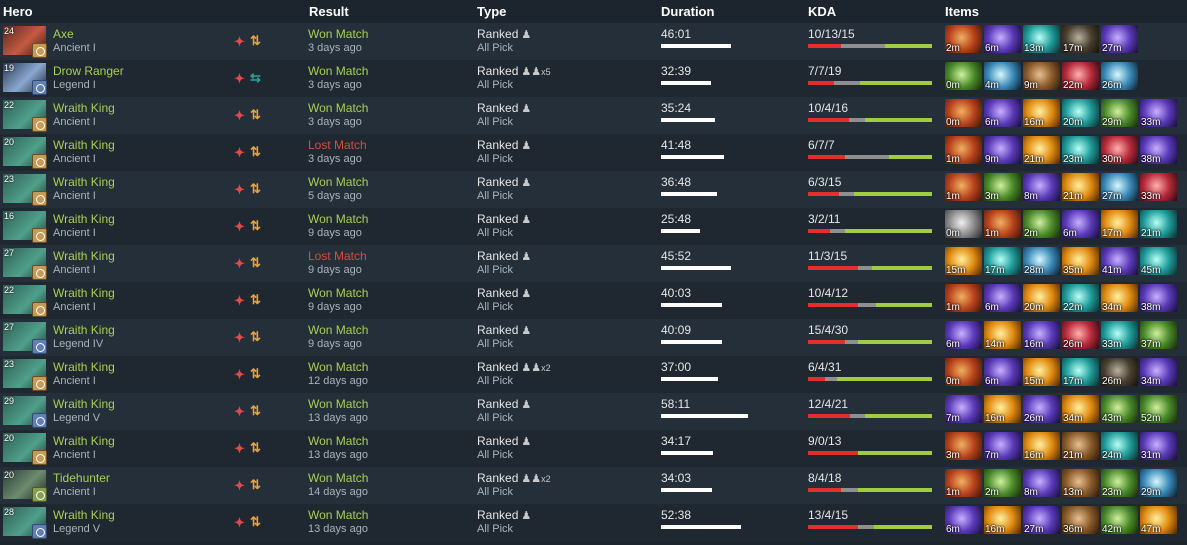 Image resolution: width=1187 pixels, height=545 pixels. I want to click on item-icon: 13m, so click(1080, 483).